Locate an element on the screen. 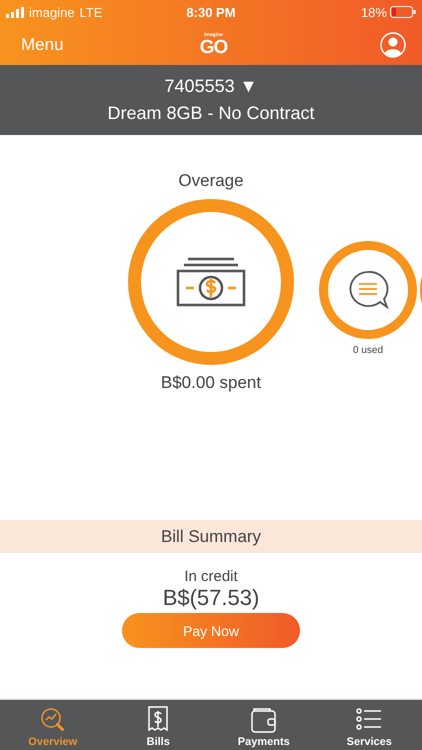 This screenshot has height=750, width=422. usage-caption: B$0.00 spent is located at coordinates (211, 383).